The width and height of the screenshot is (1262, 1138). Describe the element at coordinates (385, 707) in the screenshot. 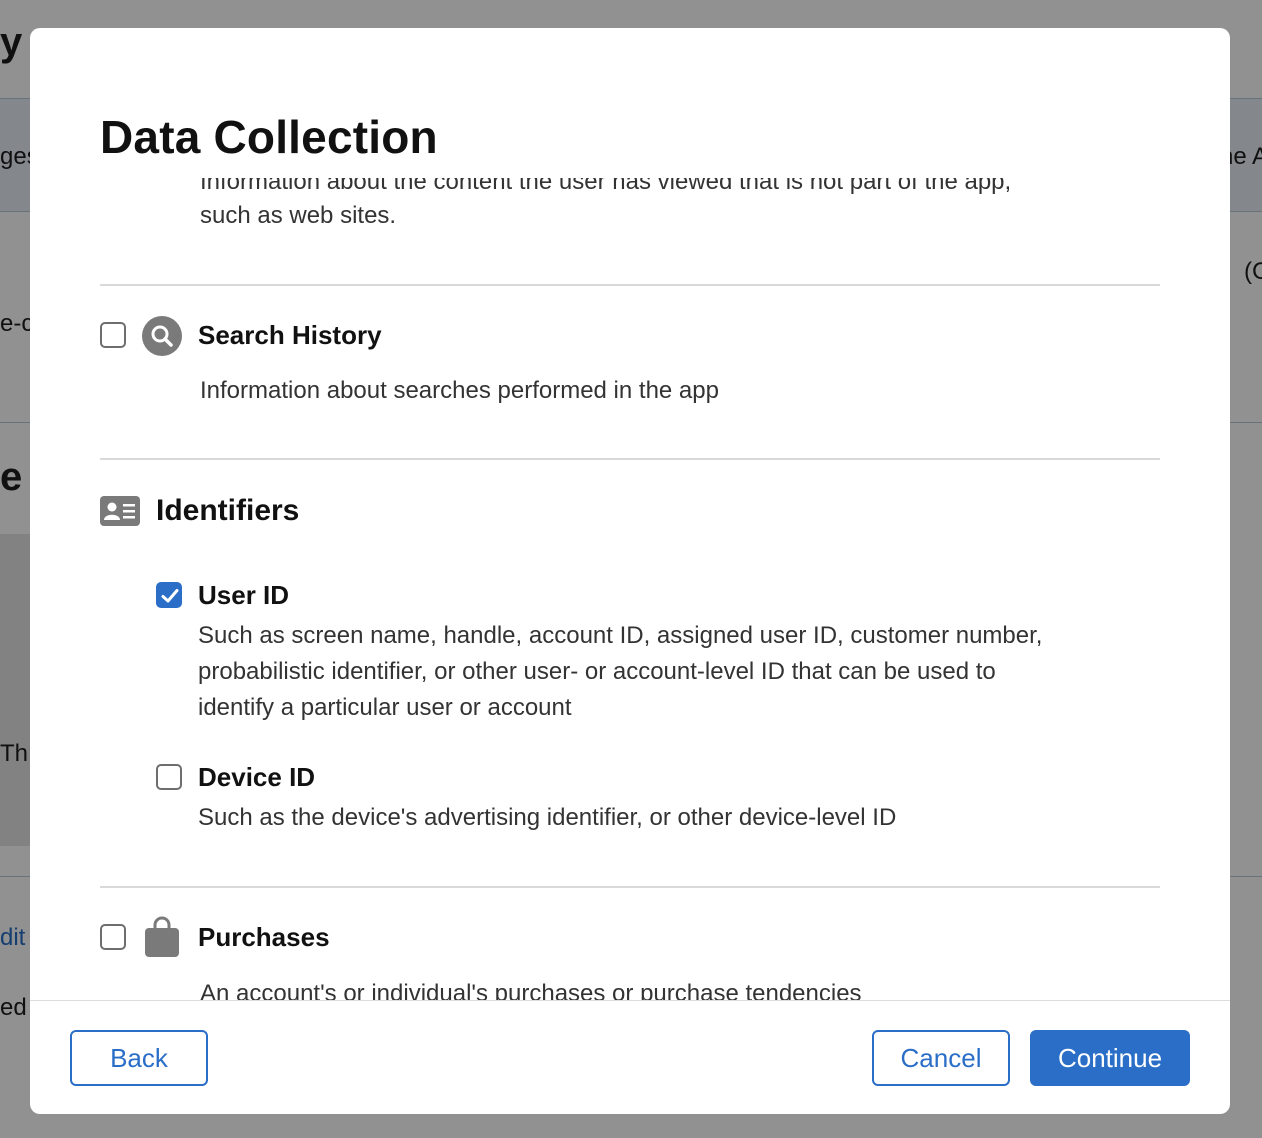

I see `user-id-description-line-3: identify a particular user or account` at that location.